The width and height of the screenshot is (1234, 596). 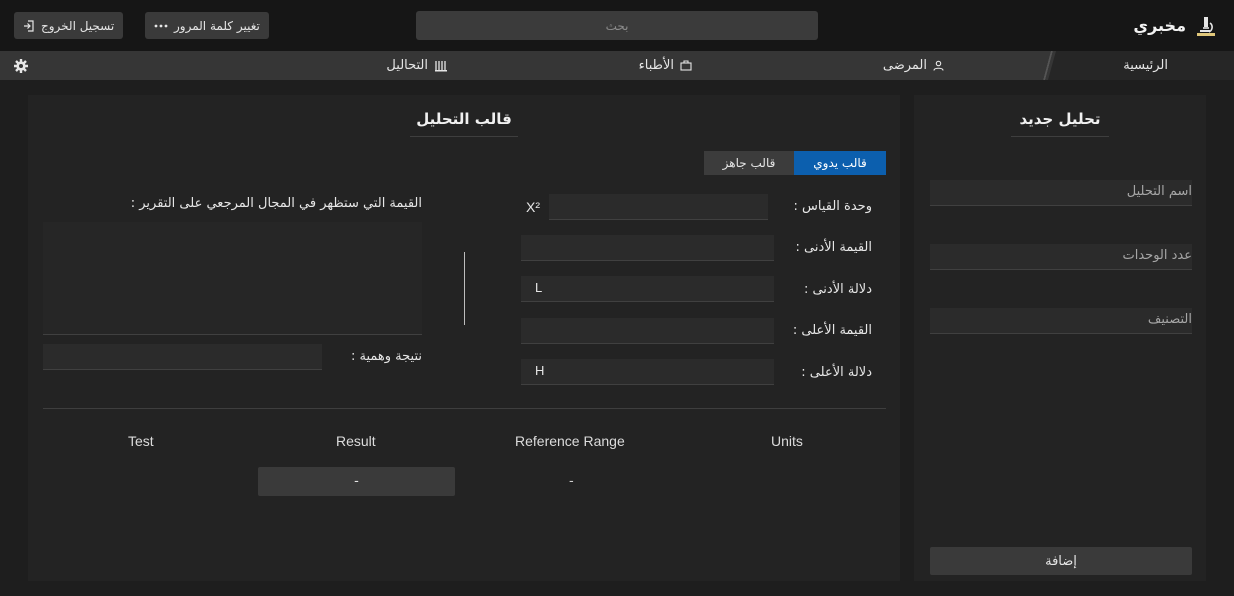 What do you see at coordinates (441, 66) in the screenshot?
I see `test-tubes-icon` at bounding box center [441, 66].